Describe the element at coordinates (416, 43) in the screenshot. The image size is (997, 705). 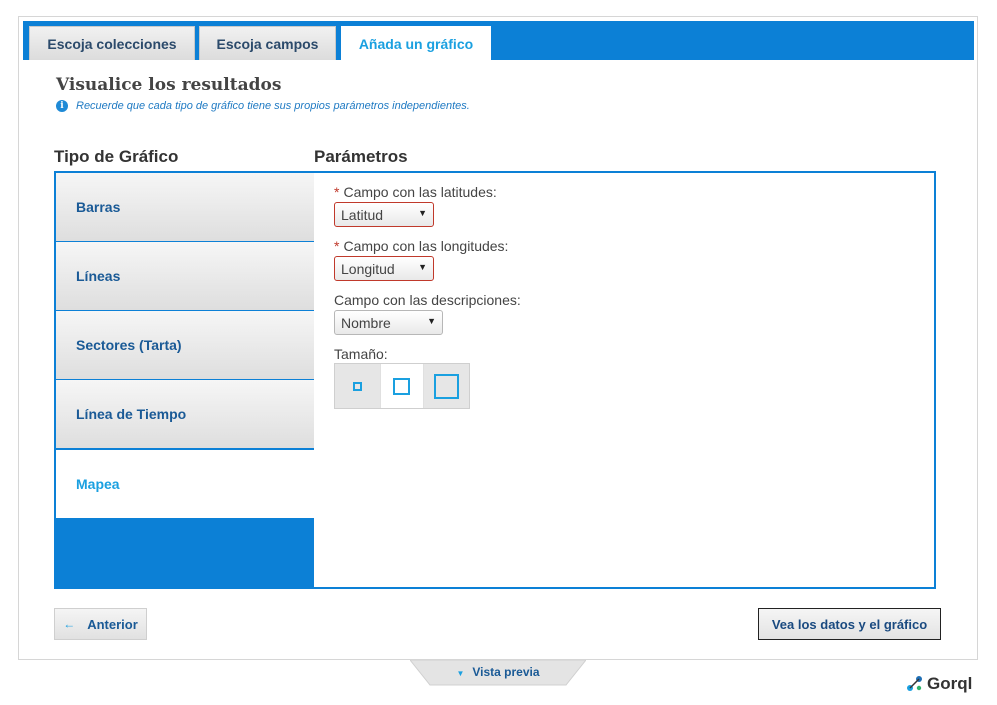
I see `tab-anada-grafico: Añada un gráfico` at that location.